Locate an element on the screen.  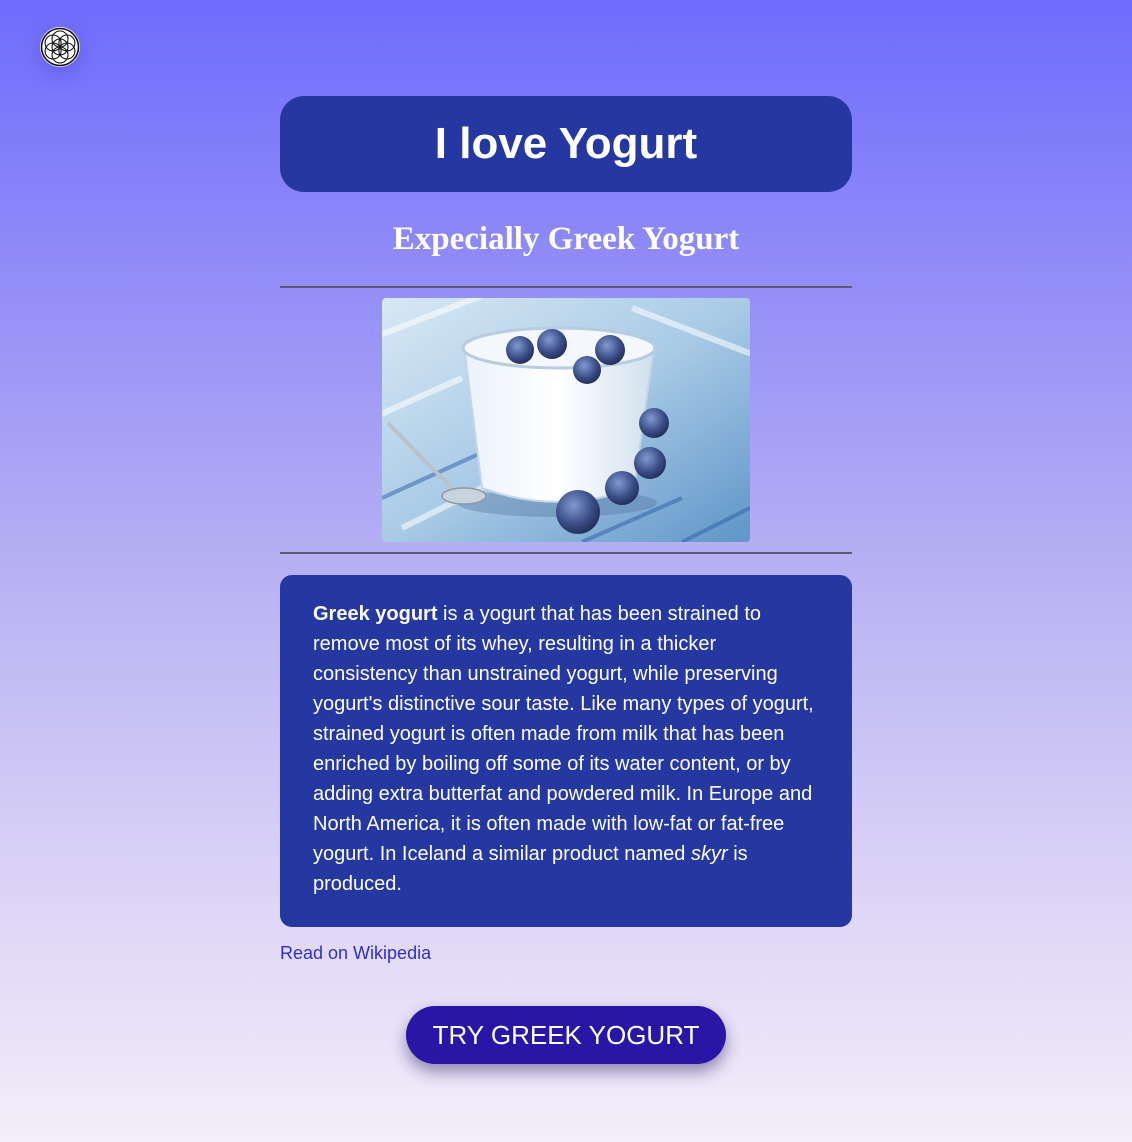
divider-bottom is located at coordinates (566, 553).